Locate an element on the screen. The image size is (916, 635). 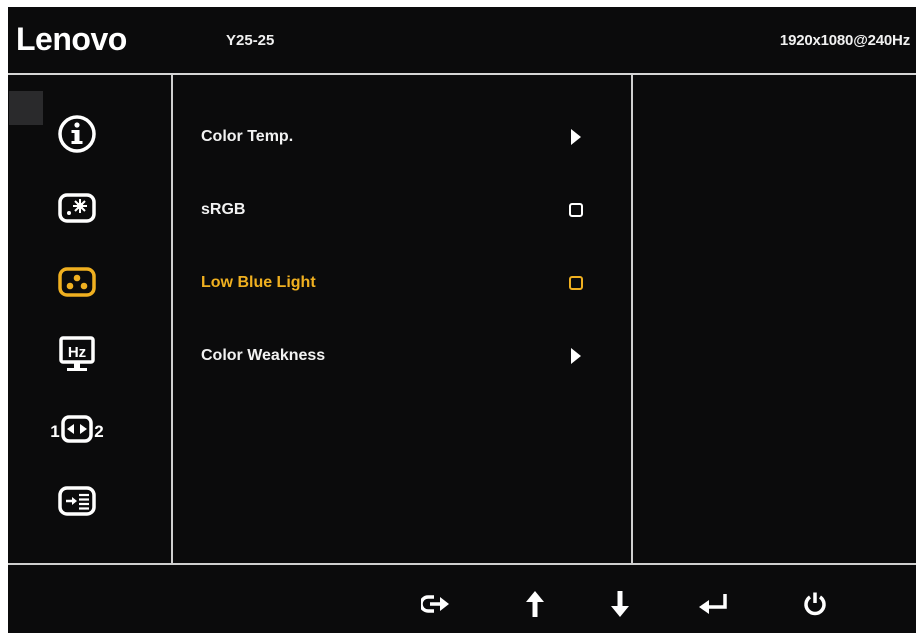
brightness-icon is located at coordinates (77, 208).